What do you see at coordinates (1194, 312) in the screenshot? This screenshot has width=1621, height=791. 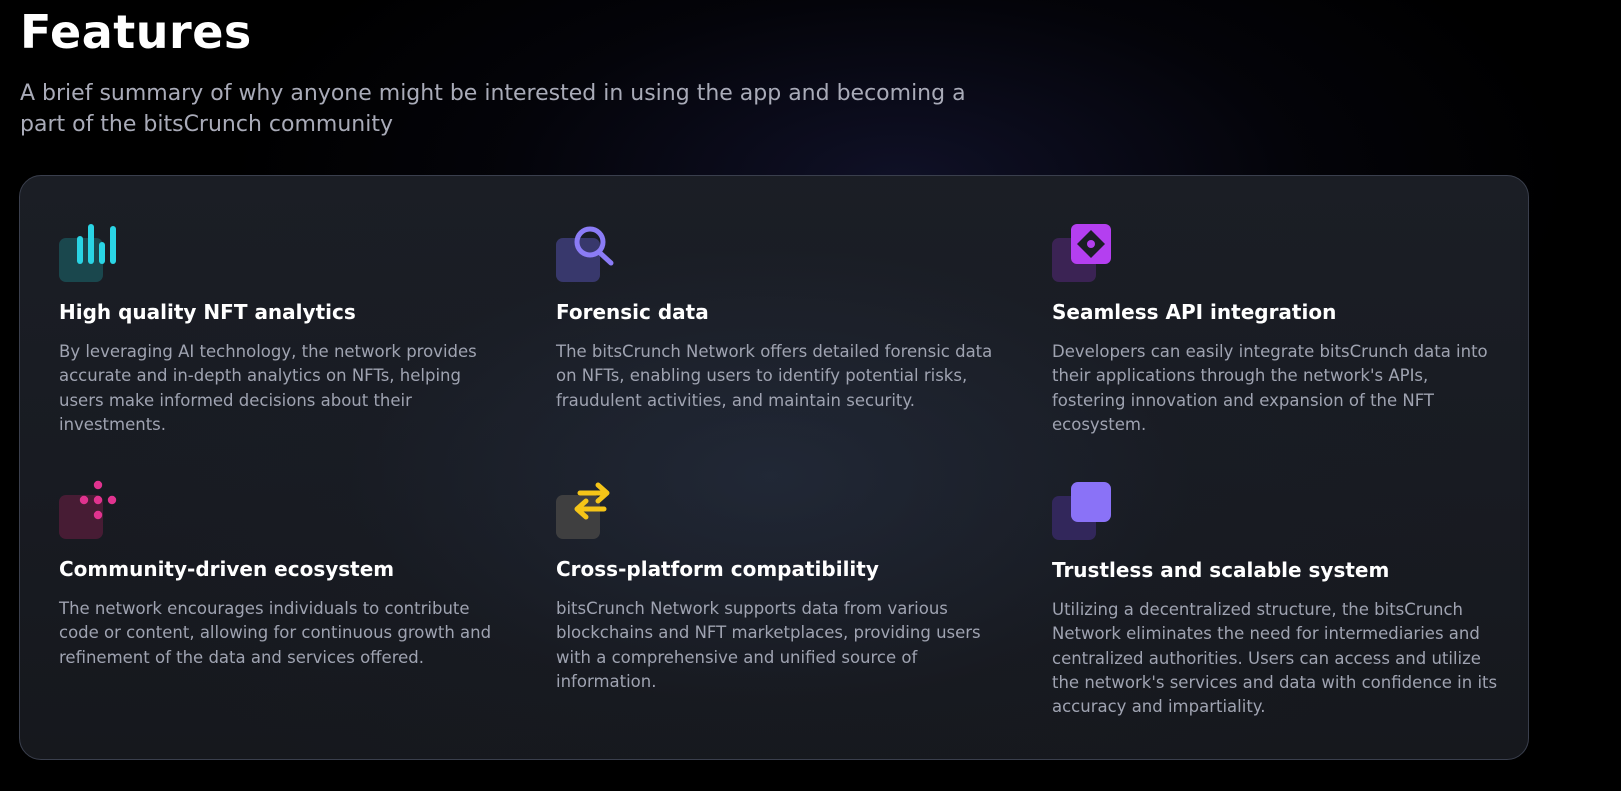 I see `feature-title: Seamless API integration` at bounding box center [1194, 312].